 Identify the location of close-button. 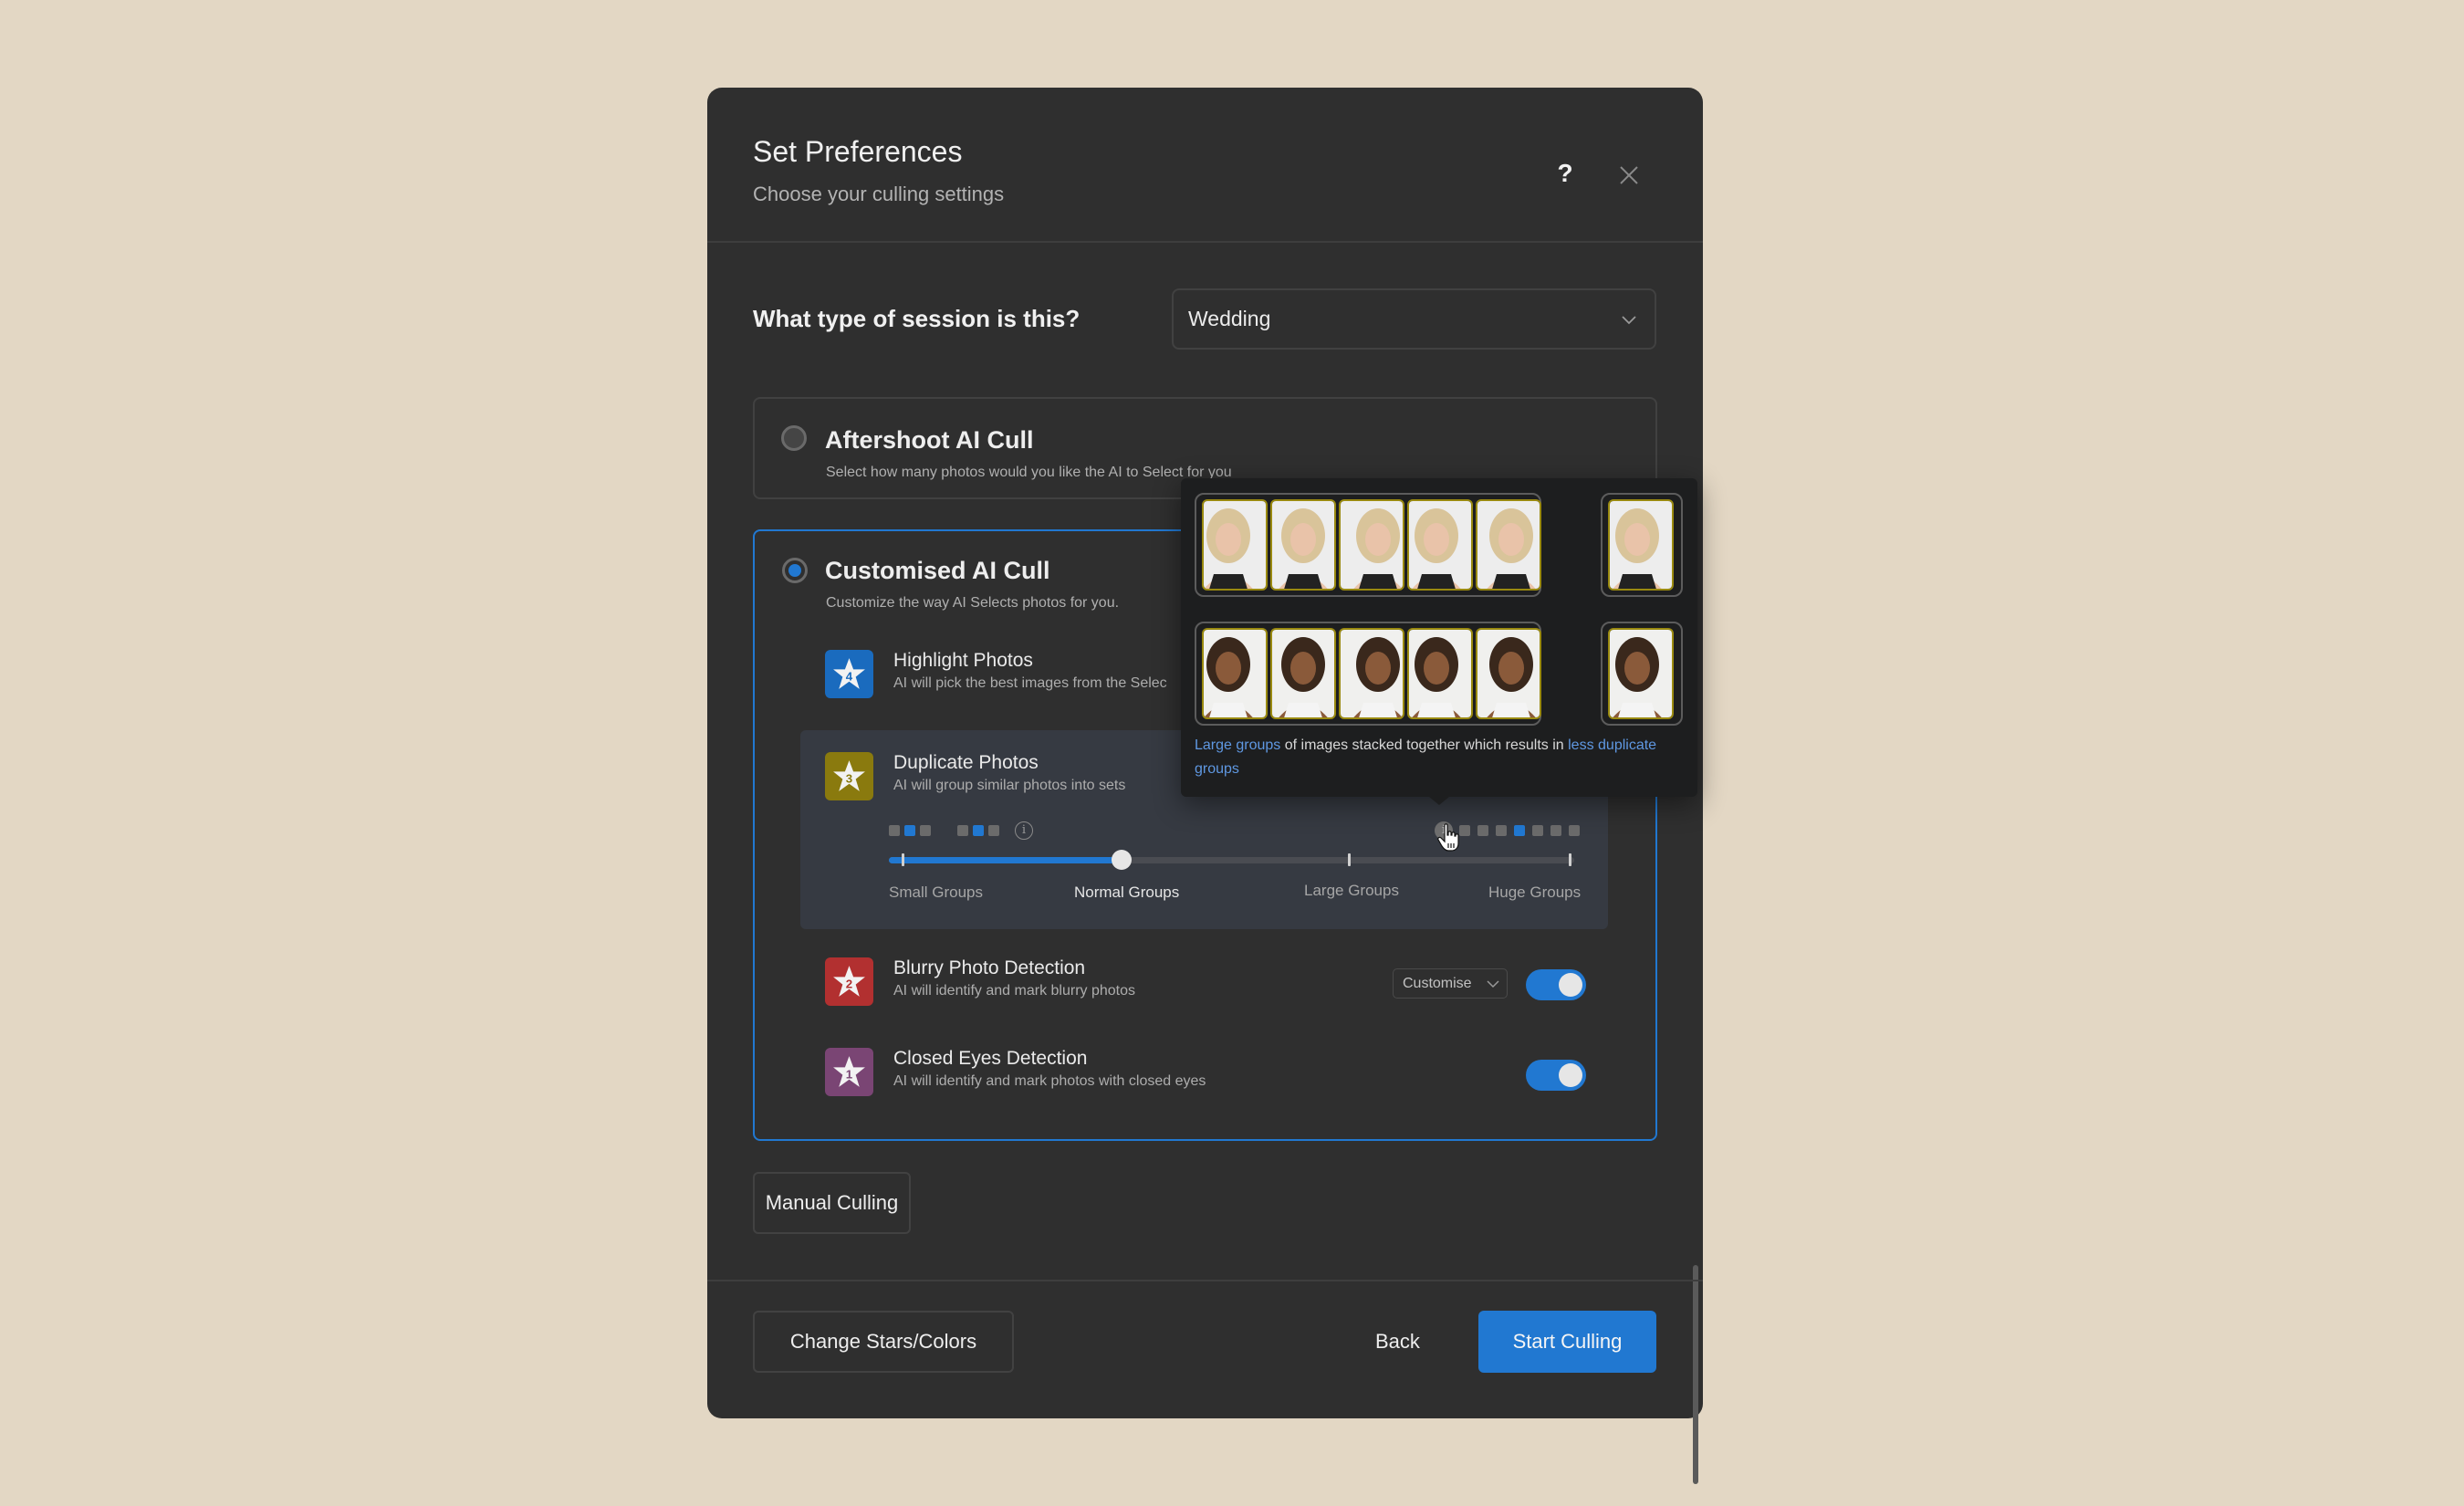
(1629, 175).